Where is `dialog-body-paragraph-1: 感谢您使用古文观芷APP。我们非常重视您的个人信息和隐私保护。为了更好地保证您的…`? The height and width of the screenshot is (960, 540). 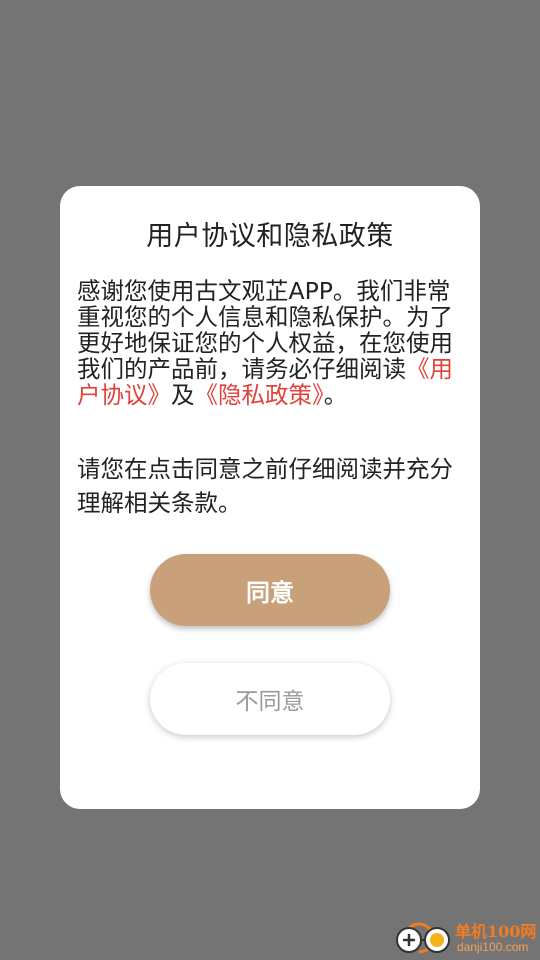 dialog-body-paragraph-1: 感谢您使用古文观芷APP。我们非常重视您的个人信息和隐私保护。为了更好地保证您的… is located at coordinates (271, 343).